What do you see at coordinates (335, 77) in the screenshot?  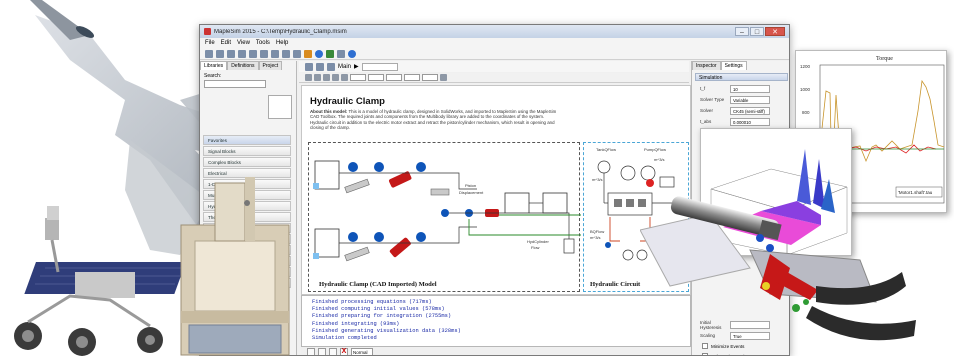 I see `rectangle-tool-icon` at bounding box center [335, 77].